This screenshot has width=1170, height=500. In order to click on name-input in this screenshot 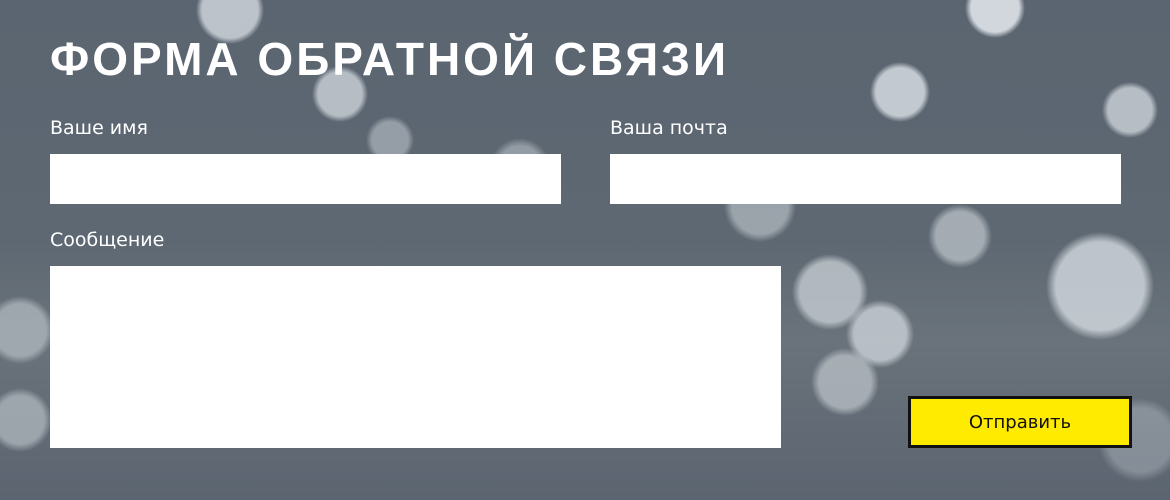, I will do `click(305, 179)`.